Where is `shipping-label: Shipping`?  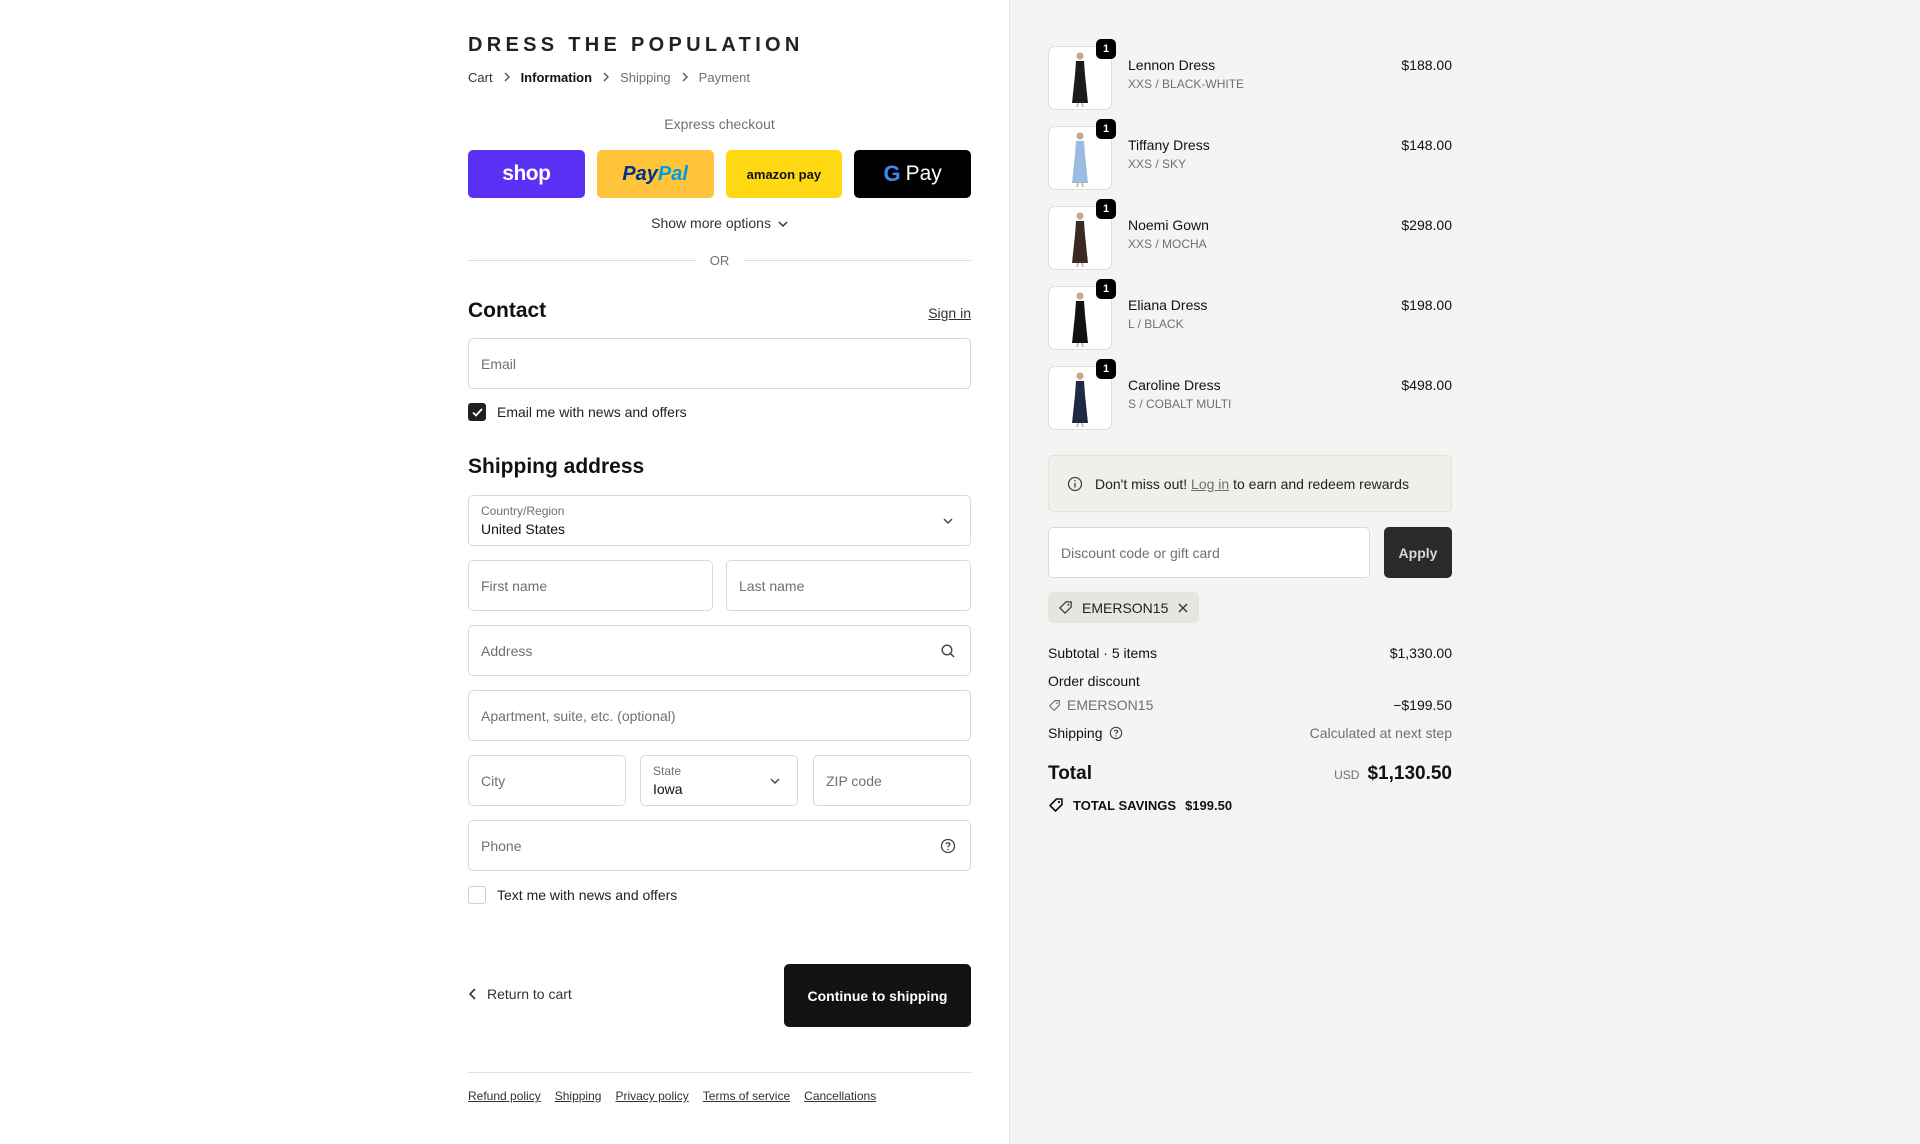
shipping-label: Shipping is located at coordinates (1075, 733).